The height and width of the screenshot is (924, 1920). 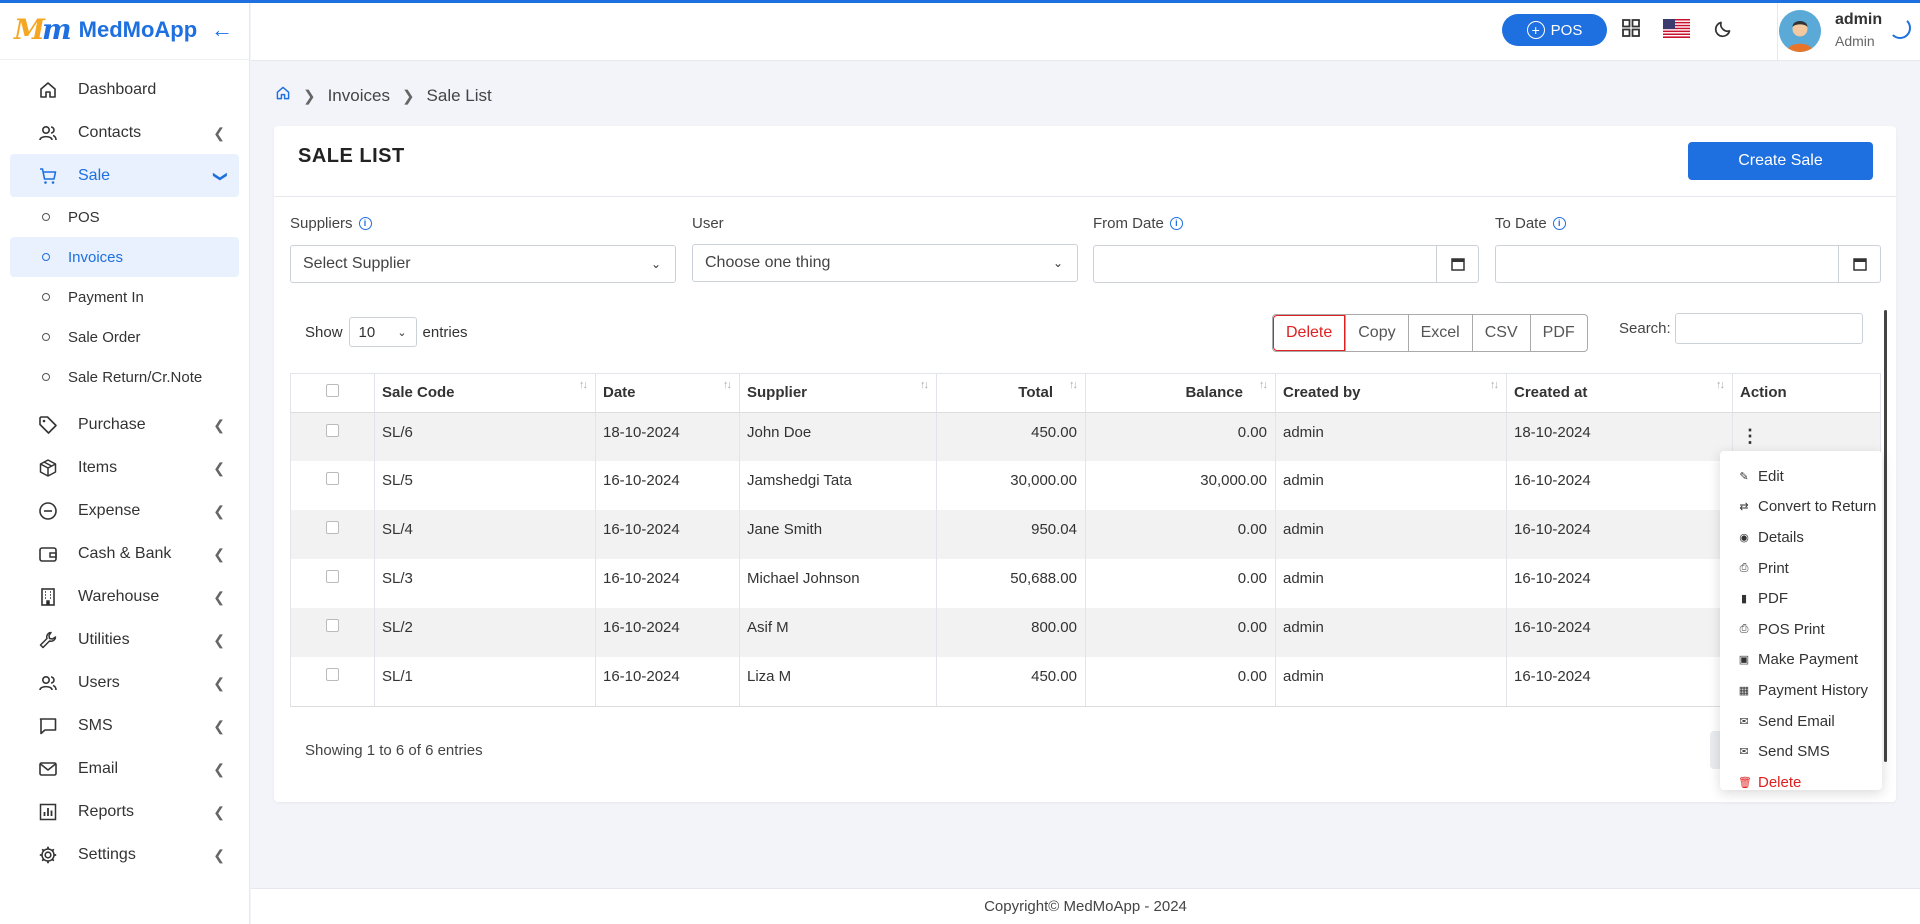 I want to click on col-sale-code: Sale Code ↑↓, so click(x=485, y=393).